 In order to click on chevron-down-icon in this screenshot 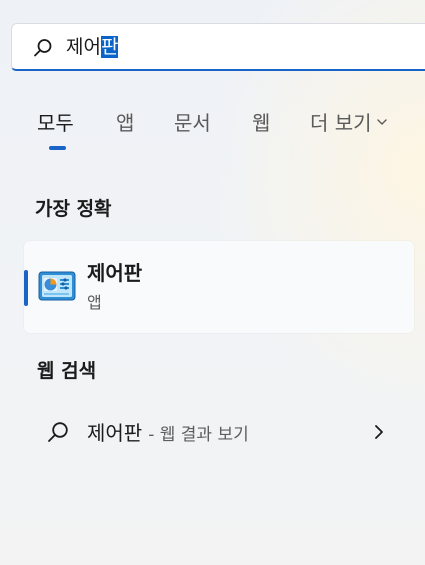, I will do `click(381, 122)`.